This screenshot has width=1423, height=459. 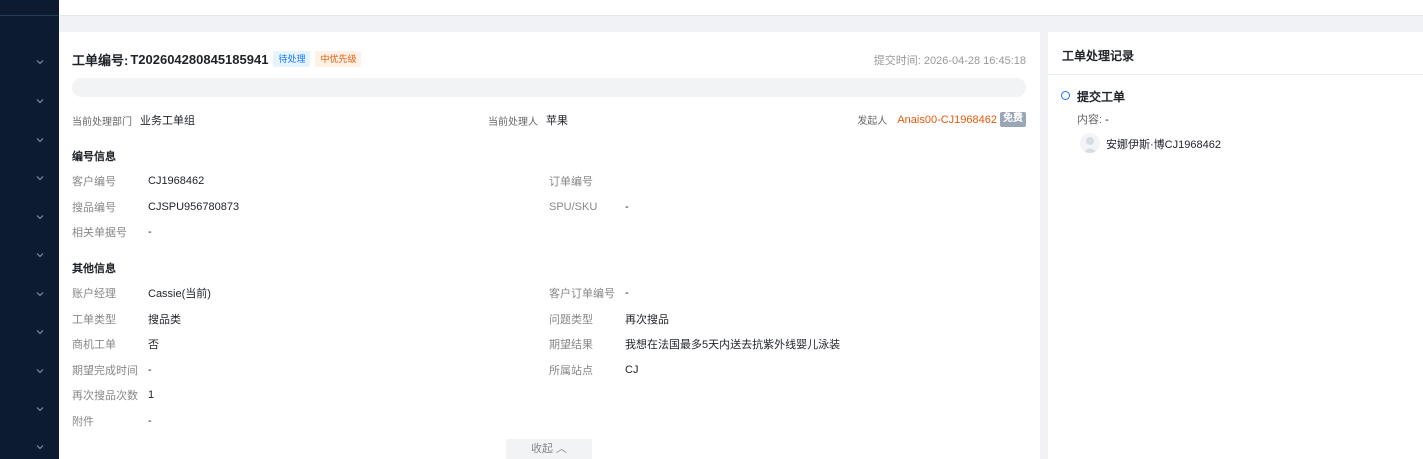 I want to click on field-label: 客户编号, so click(x=94, y=182).